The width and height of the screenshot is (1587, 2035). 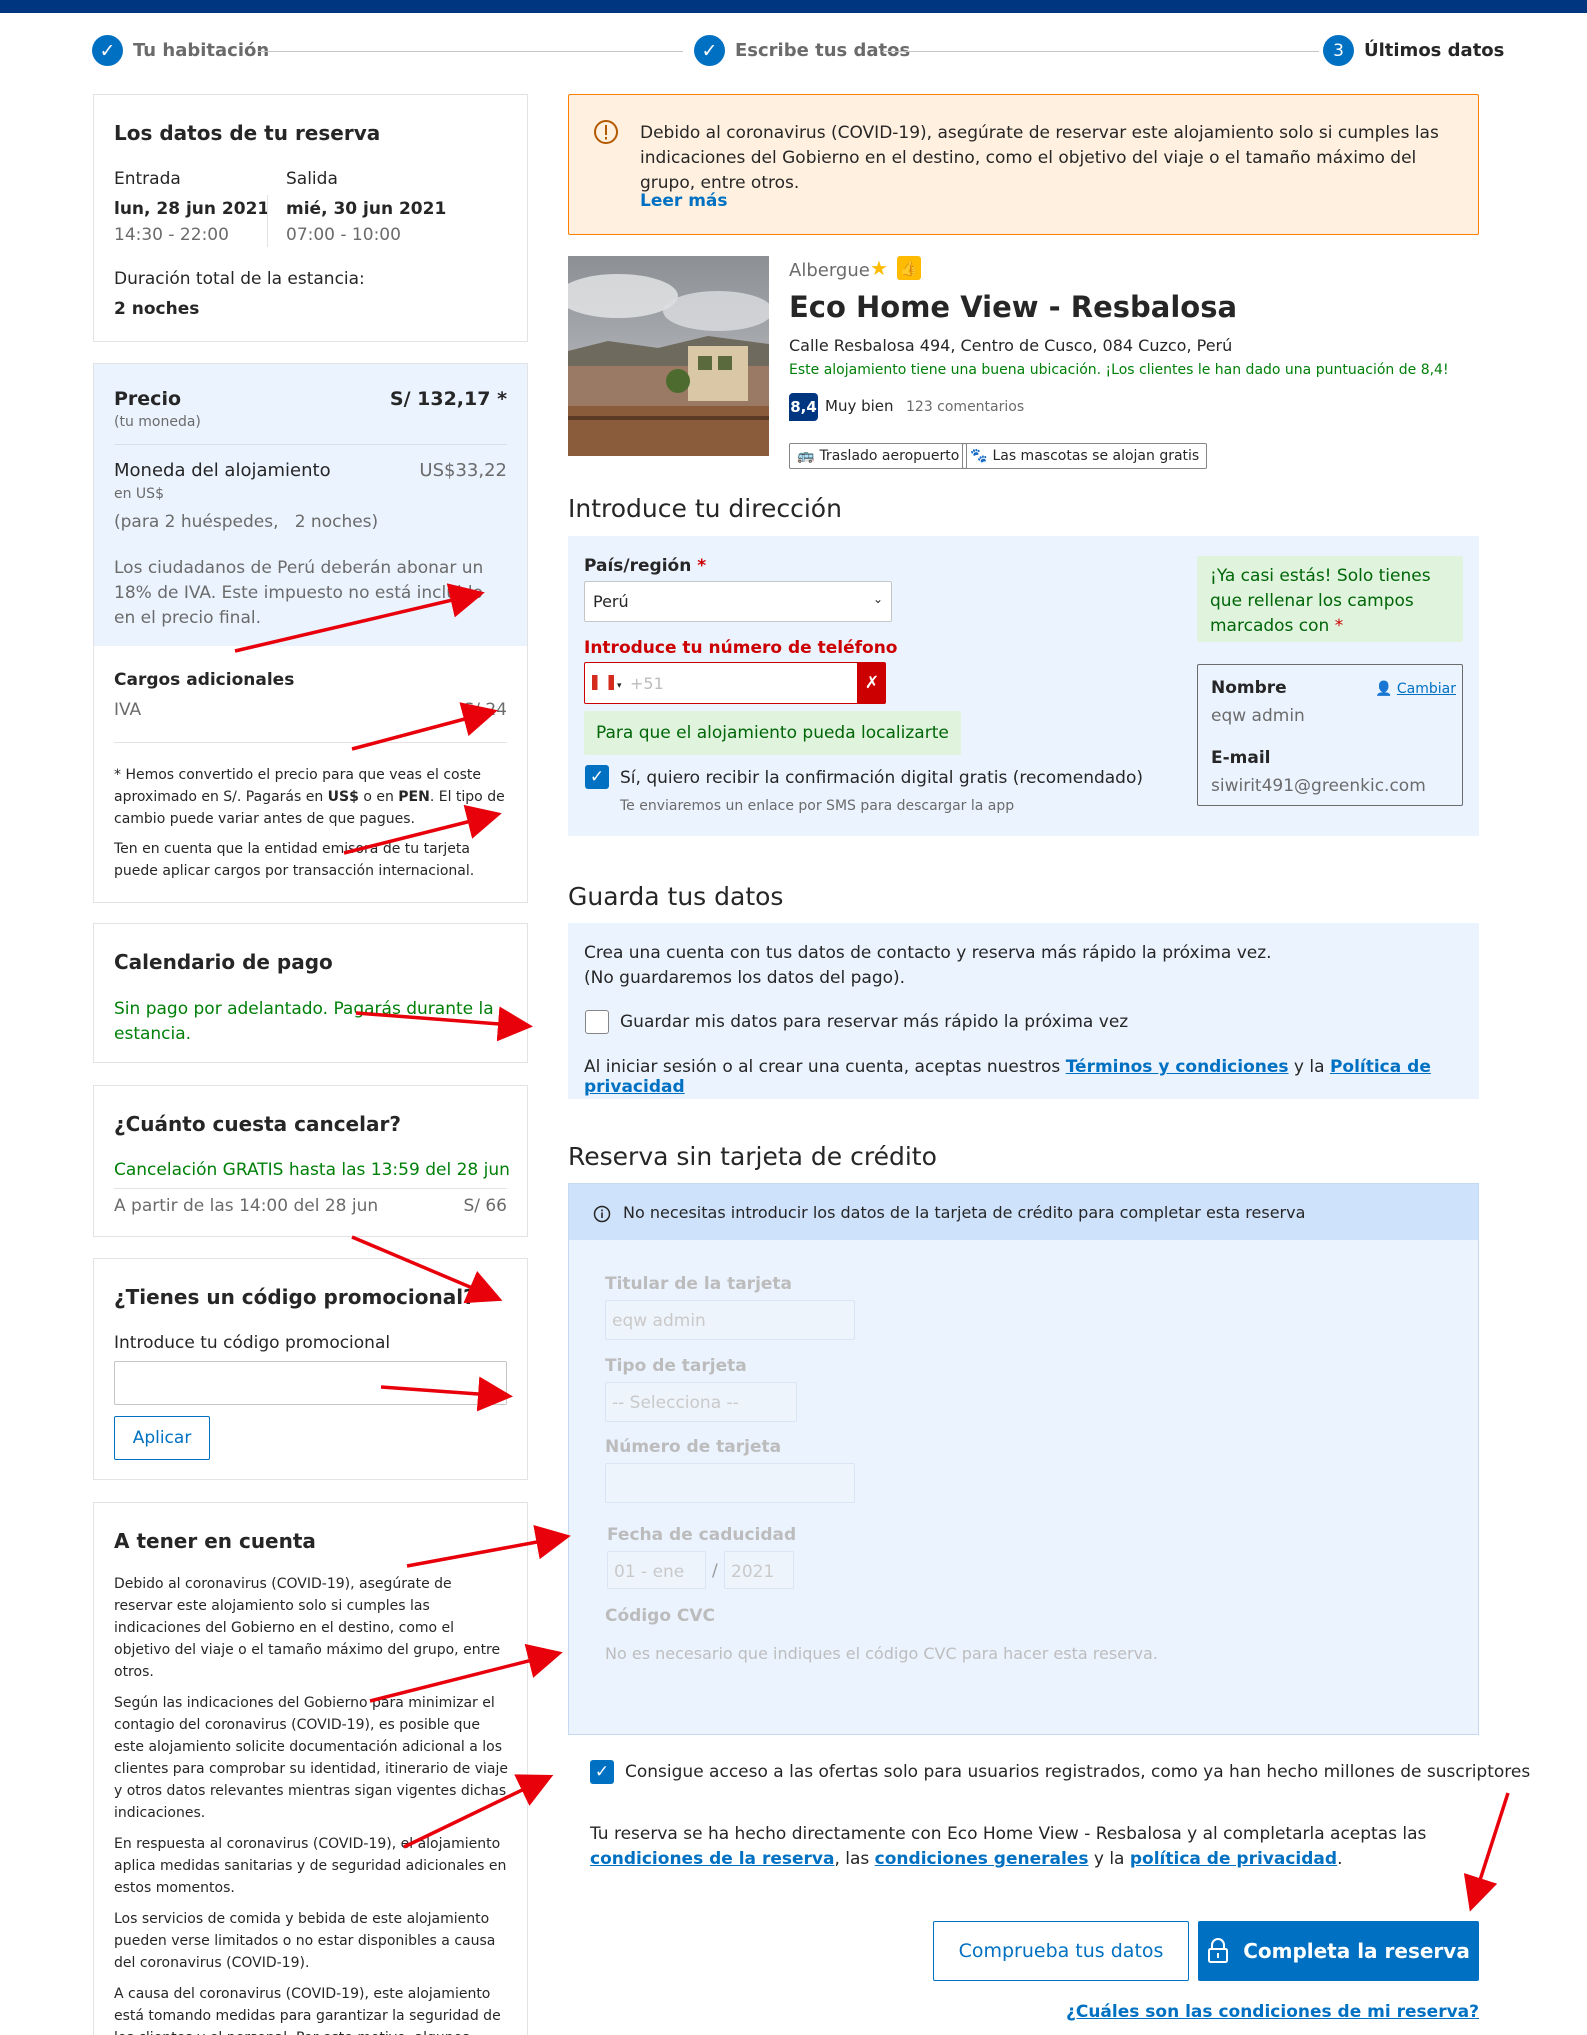 What do you see at coordinates (247, 133) in the screenshot?
I see `reservation-title: Los datos de tu reserva` at bounding box center [247, 133].